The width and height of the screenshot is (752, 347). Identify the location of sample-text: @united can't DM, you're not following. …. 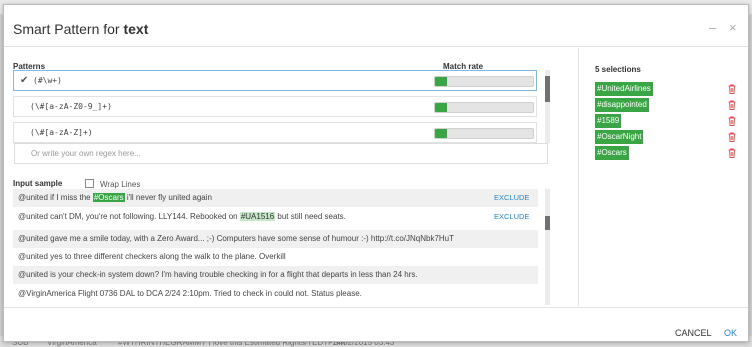
(182, 216).